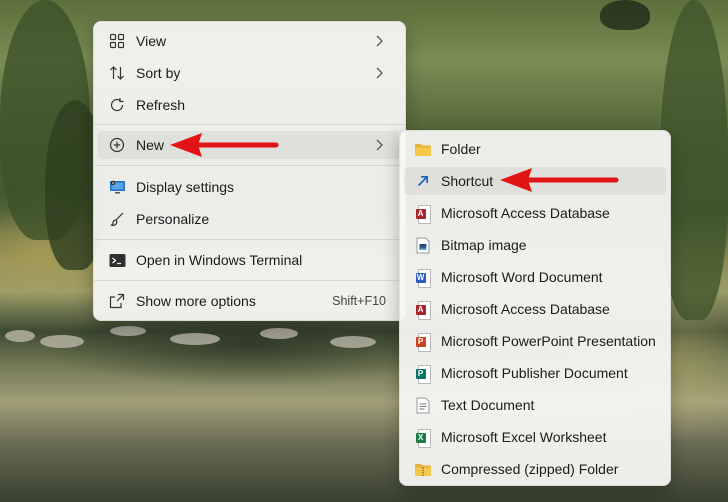 Image resolution: width=728 pixels, height=502 pixels. Describe the element at coordinates (535, 149) in the screenshot. I see `submenu-item-folder: Folder` at that location.